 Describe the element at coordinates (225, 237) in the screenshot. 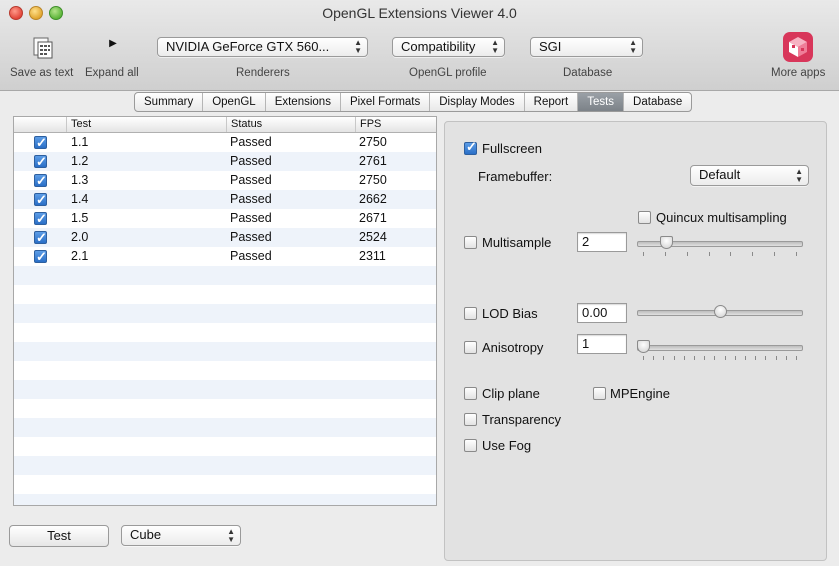

I see `table-row: 2.0 Passed 2524` at that location.